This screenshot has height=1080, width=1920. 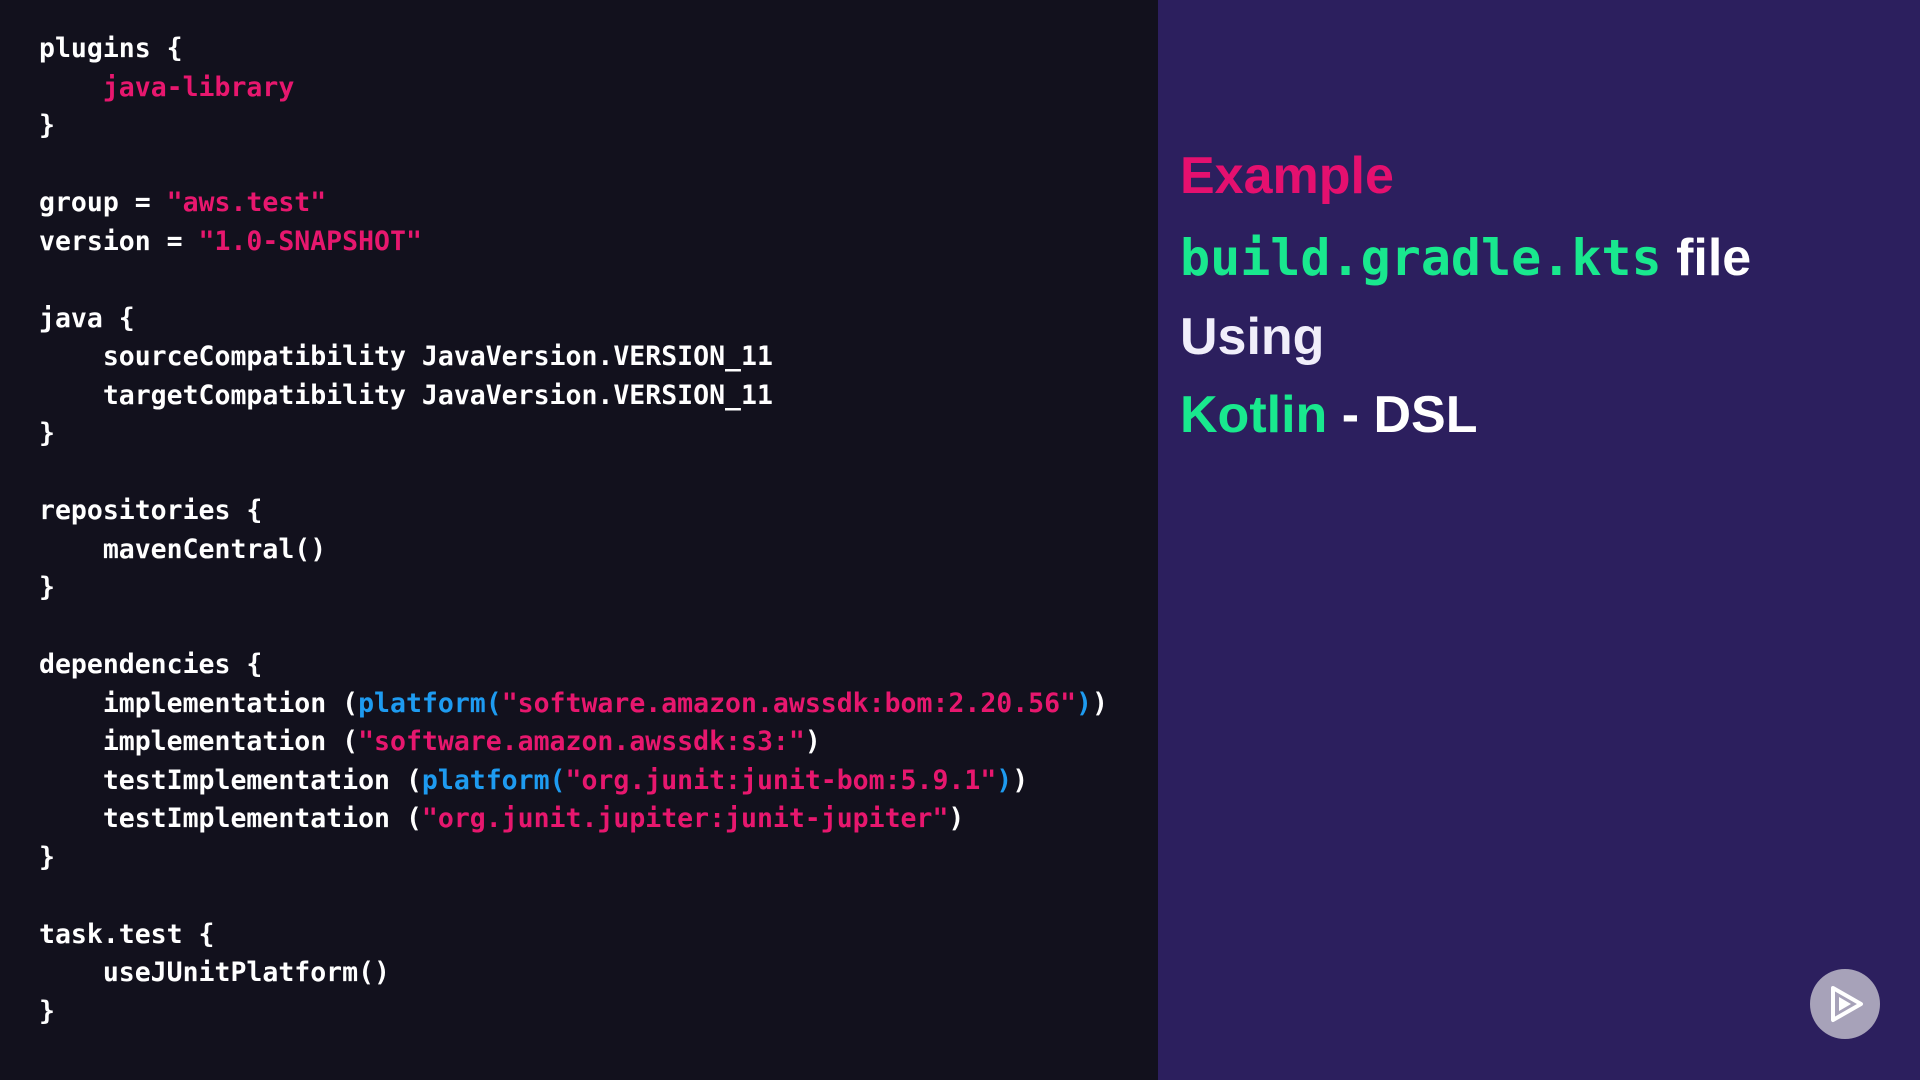 I want to click on code-token: "org.junit.jupiter:junit-jupiter", so click(x=685, y=818).